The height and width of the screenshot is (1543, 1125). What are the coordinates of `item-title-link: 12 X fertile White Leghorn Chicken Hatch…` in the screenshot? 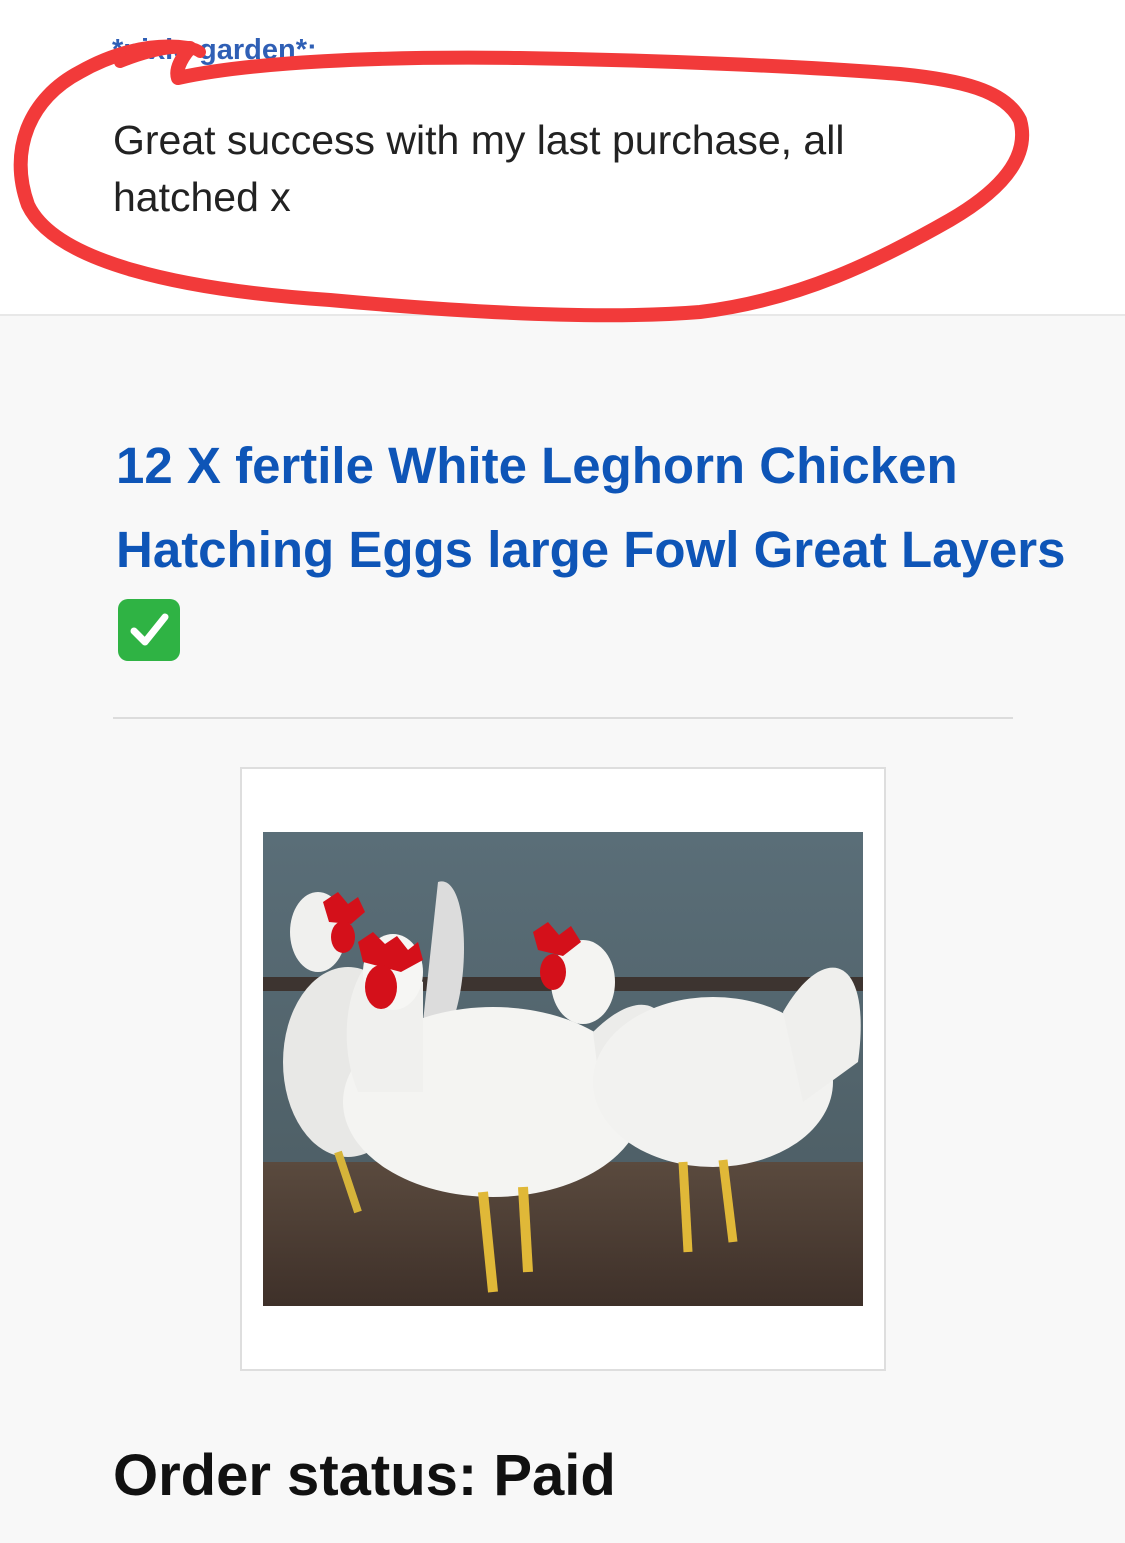 It's located at (596, 550).